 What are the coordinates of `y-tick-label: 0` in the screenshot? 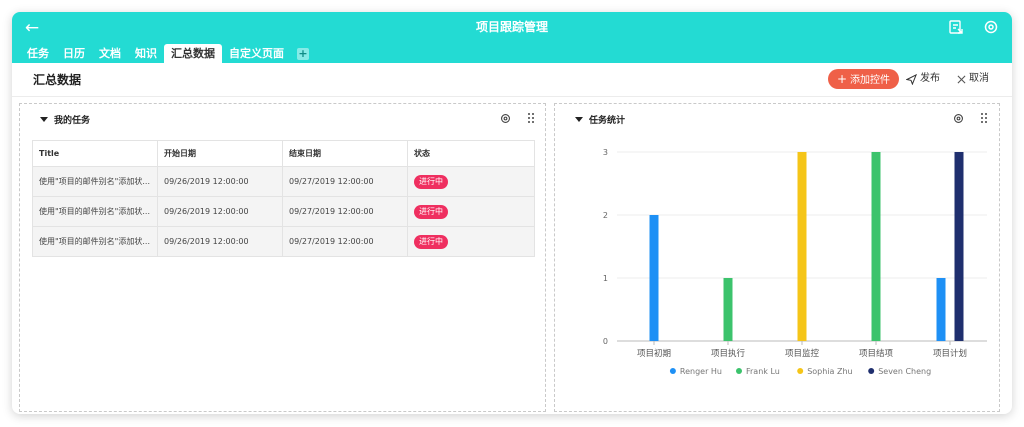 It's located at (605, 341).